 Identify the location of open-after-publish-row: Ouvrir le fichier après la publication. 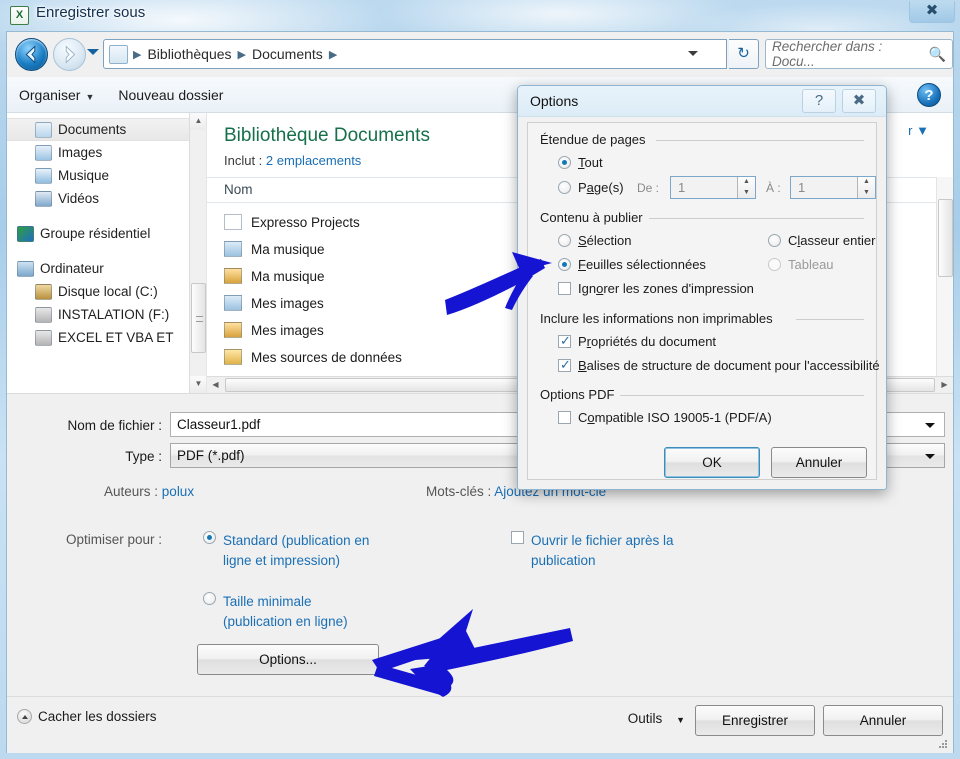
(601, 551).